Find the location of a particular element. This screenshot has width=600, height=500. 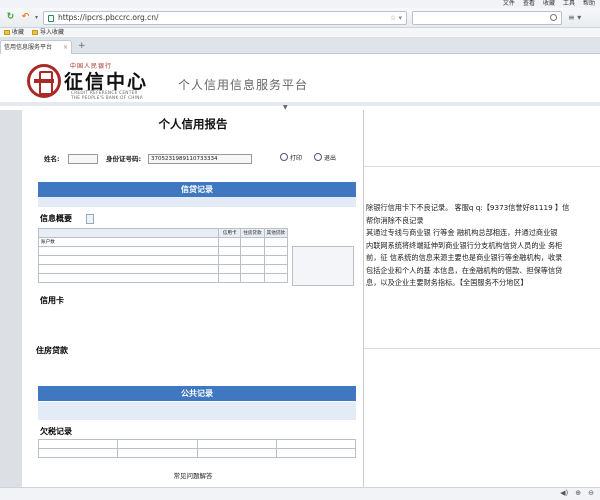

status-bar: ◀) ⊕ ⊖ is located at coordinates (300, 493).